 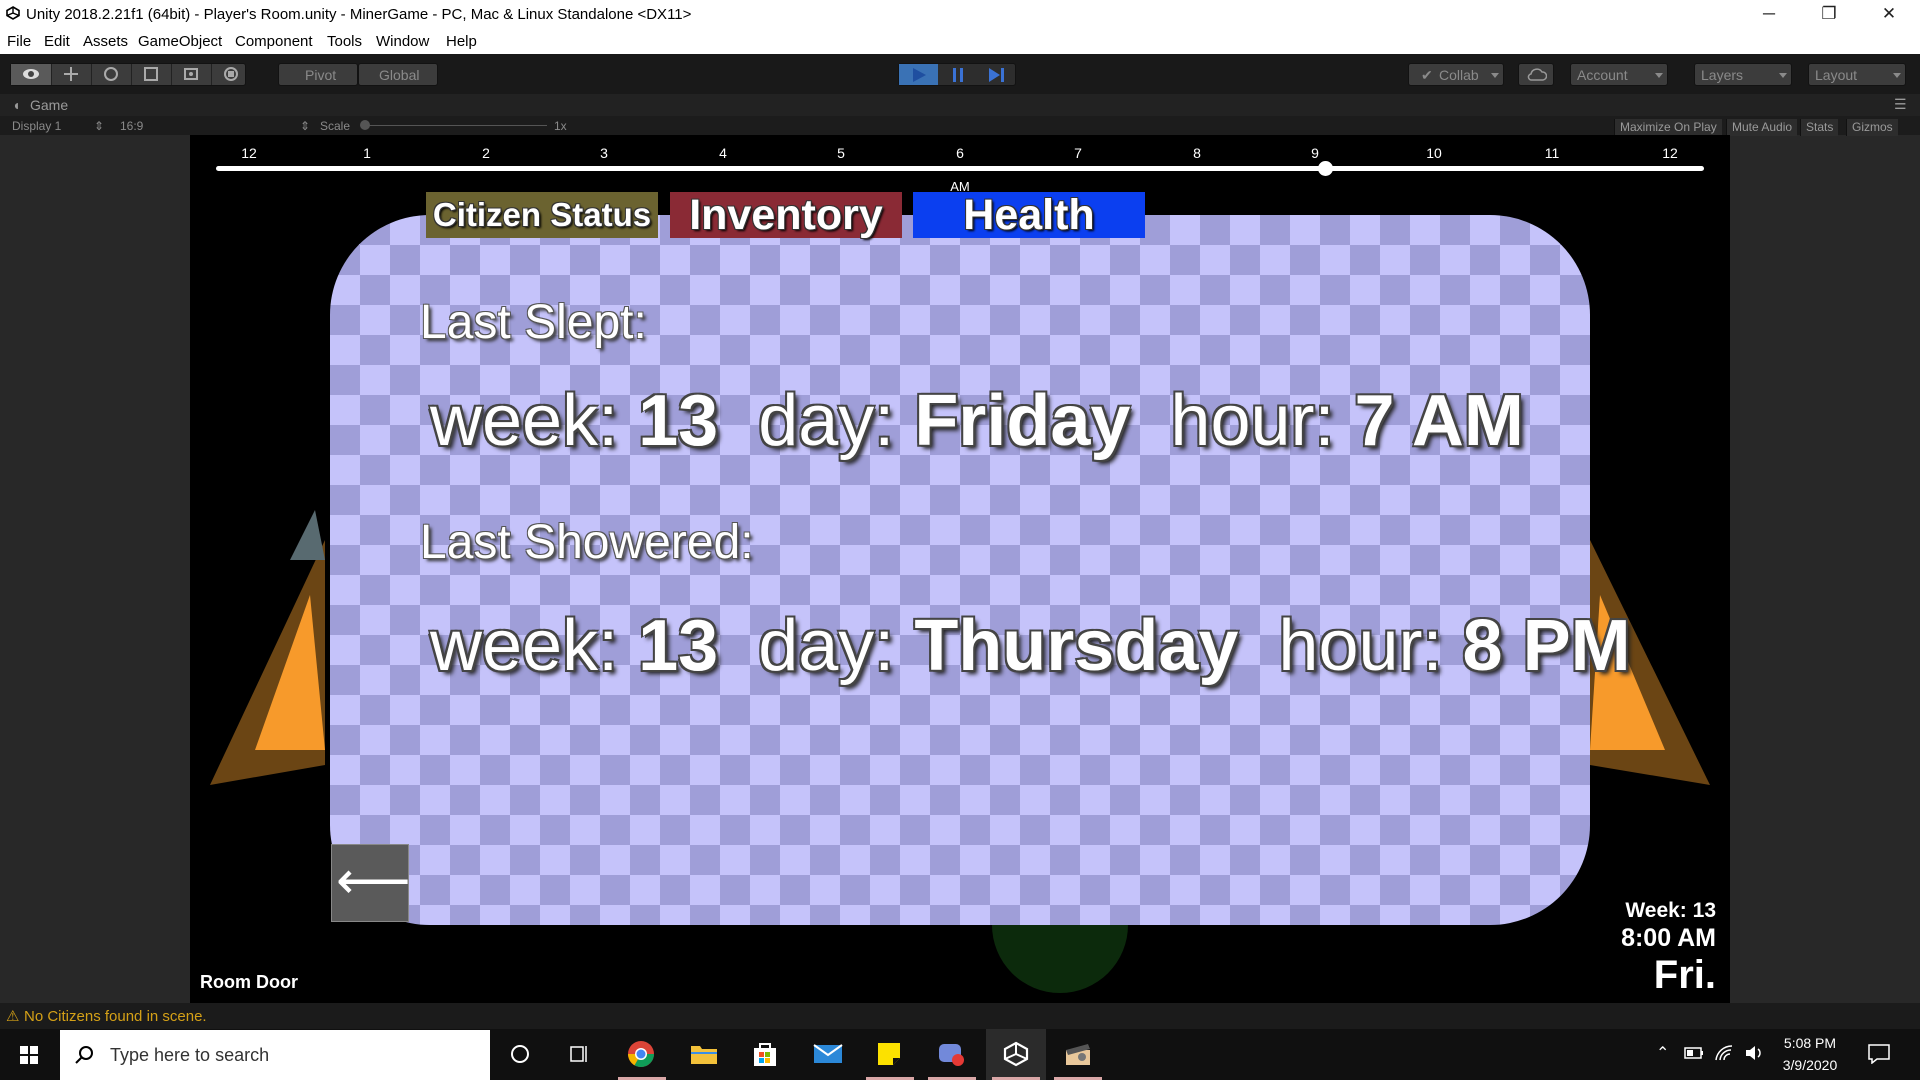 I want to click on check-icon: ✔, so click(x=1427, y=75).